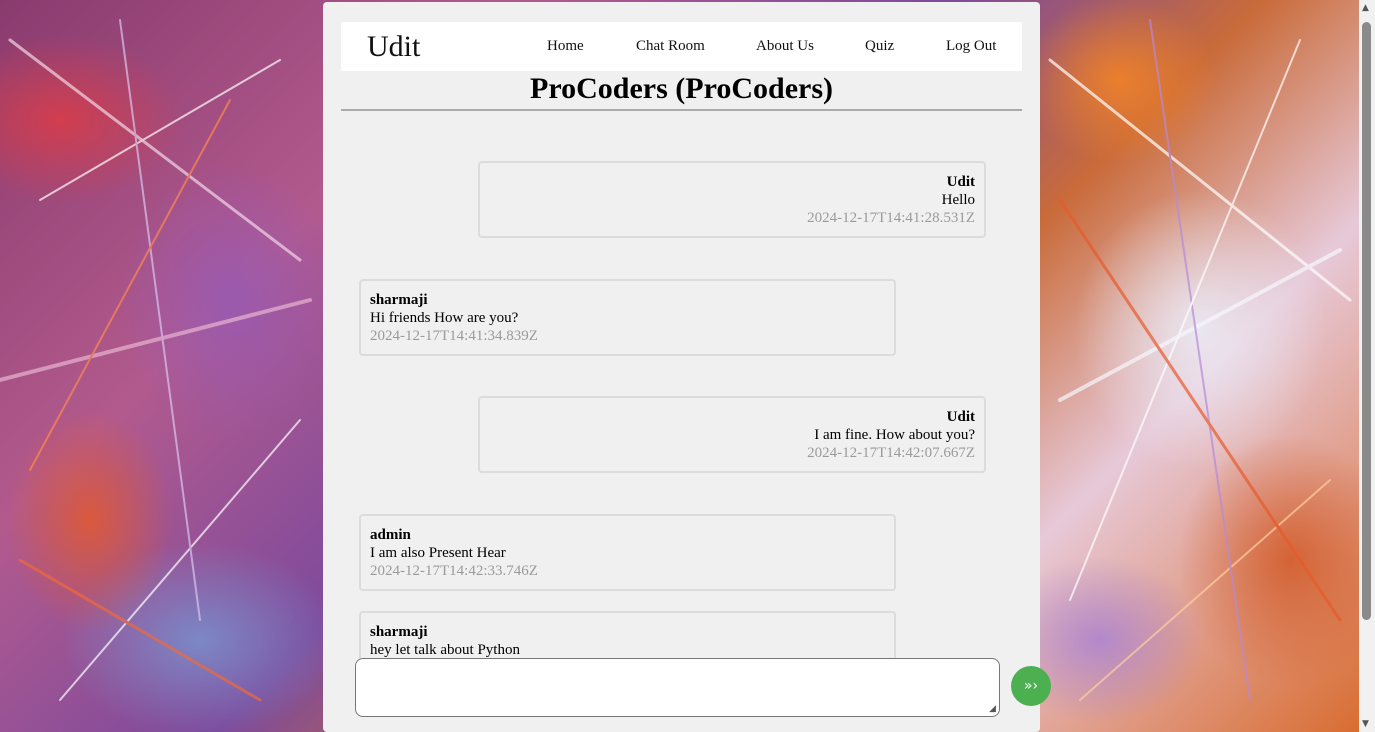 This screenshot has height=732, width=1375. Describe the element at coordinates (891, 453) in the screenshot. I see `message-timestamp: 2024-12-17T14:42:07.667Z` at that location.